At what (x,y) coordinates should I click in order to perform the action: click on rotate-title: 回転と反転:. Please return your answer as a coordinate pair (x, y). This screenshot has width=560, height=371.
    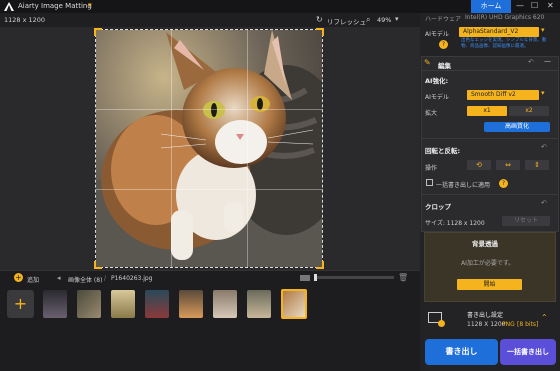
    Looking at the image, I should click on (443, 151).